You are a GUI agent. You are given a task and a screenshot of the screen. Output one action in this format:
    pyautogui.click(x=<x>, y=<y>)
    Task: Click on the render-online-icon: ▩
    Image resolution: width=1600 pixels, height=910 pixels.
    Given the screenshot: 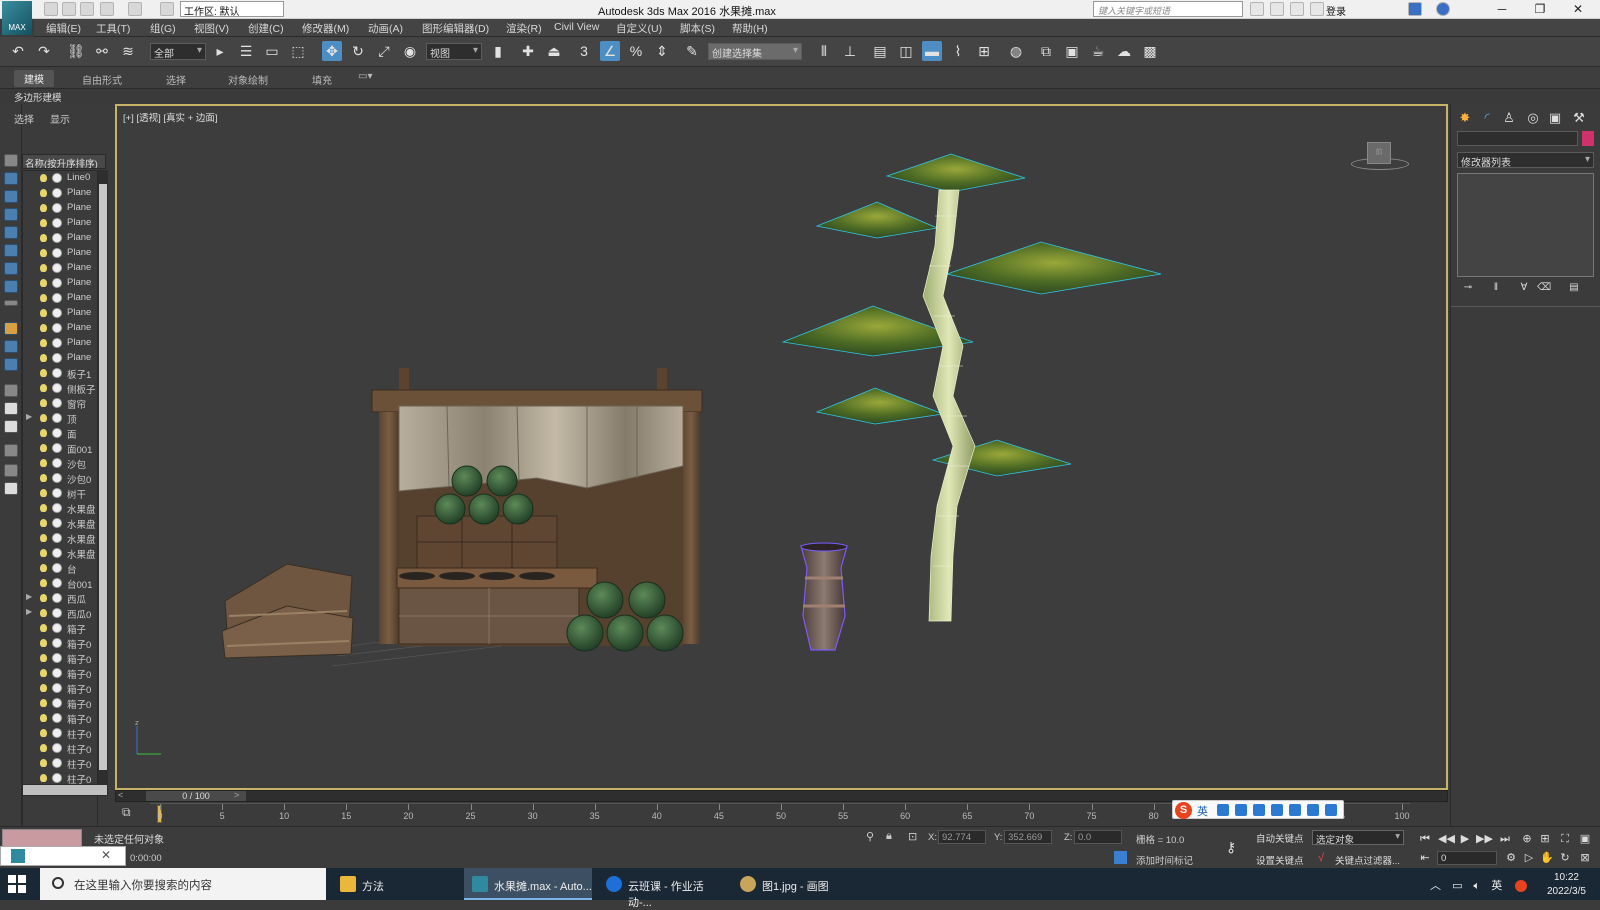 What is the action you would take?
    pyautogui.click(x=1150, y=51)
    